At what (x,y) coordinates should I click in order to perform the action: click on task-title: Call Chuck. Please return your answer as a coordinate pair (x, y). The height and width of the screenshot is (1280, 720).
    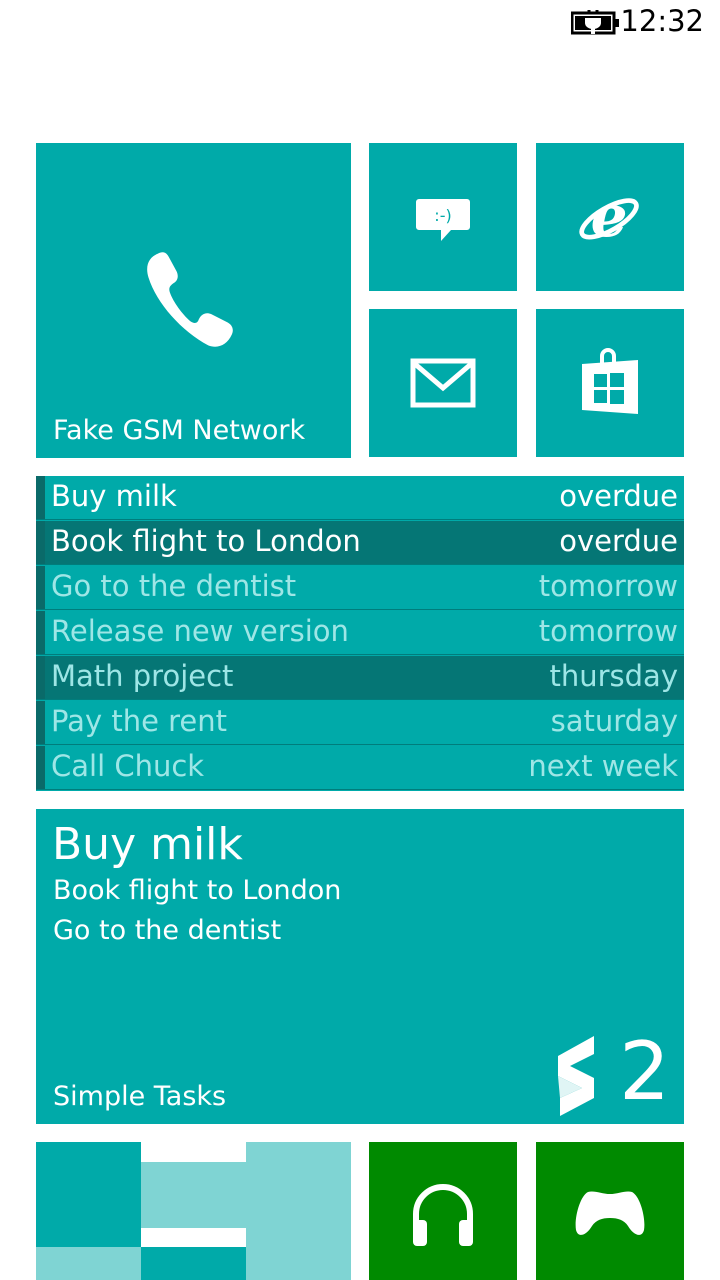
    Looking at the image, I should click on (128, 766).